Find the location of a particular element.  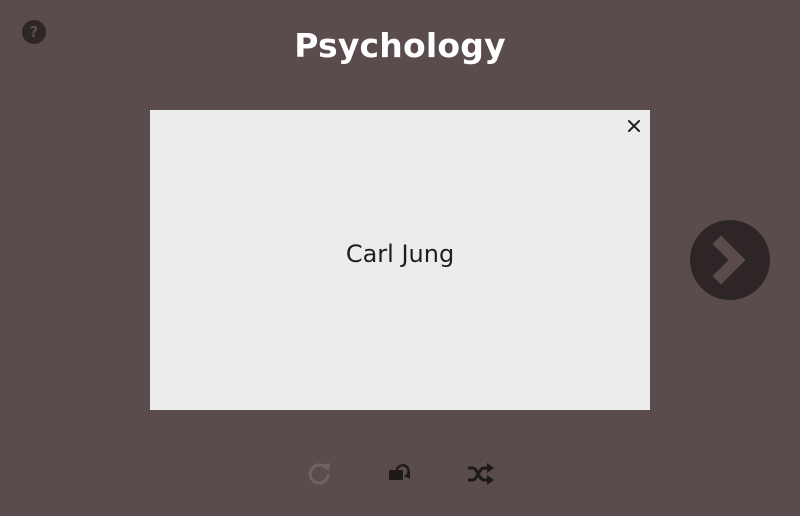

flip-card-button is located at coordinates (399, 474).